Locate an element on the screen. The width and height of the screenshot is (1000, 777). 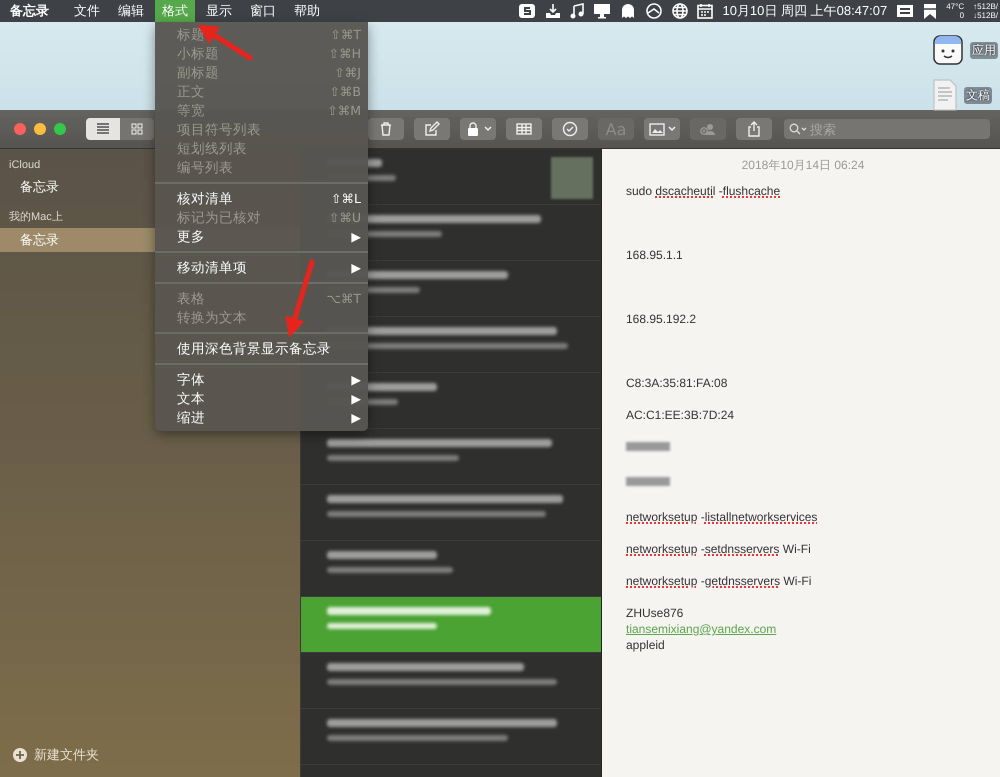
minimize-button is located at coordinates (40, 129).